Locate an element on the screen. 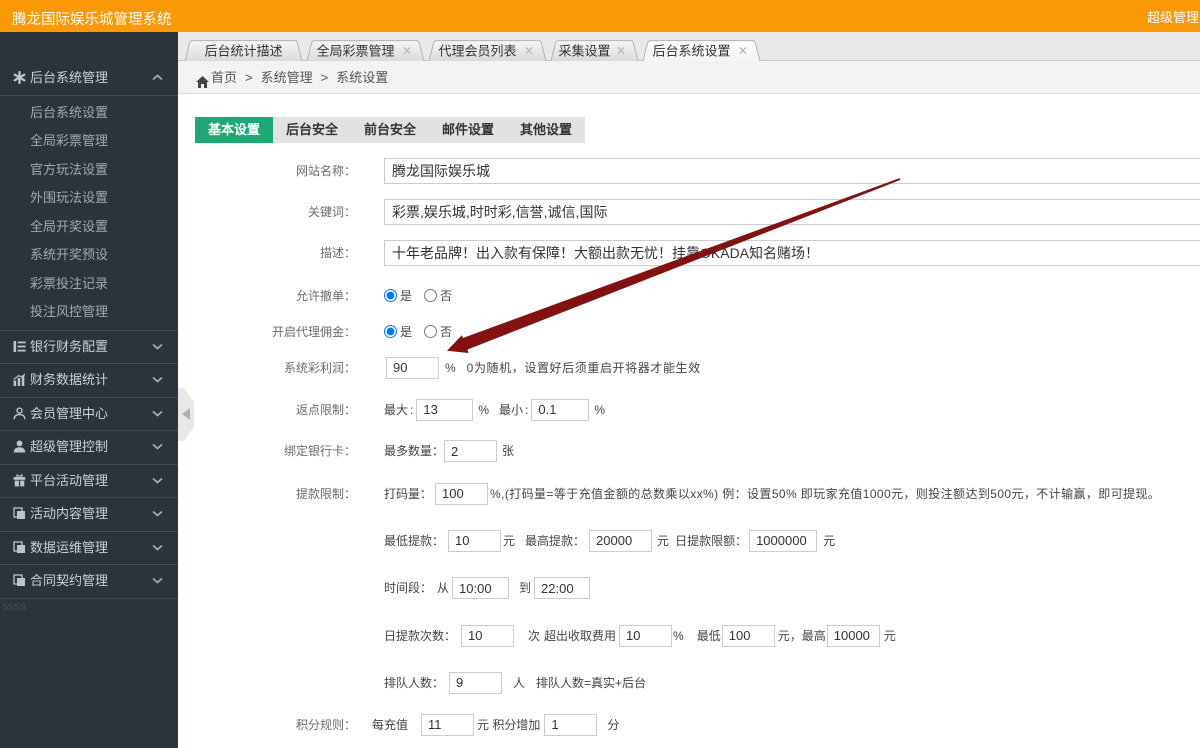 The width and height of the screenshot is (1200, 748). svg-text: 全局彩票管理 is located at coordinates (355, 51).